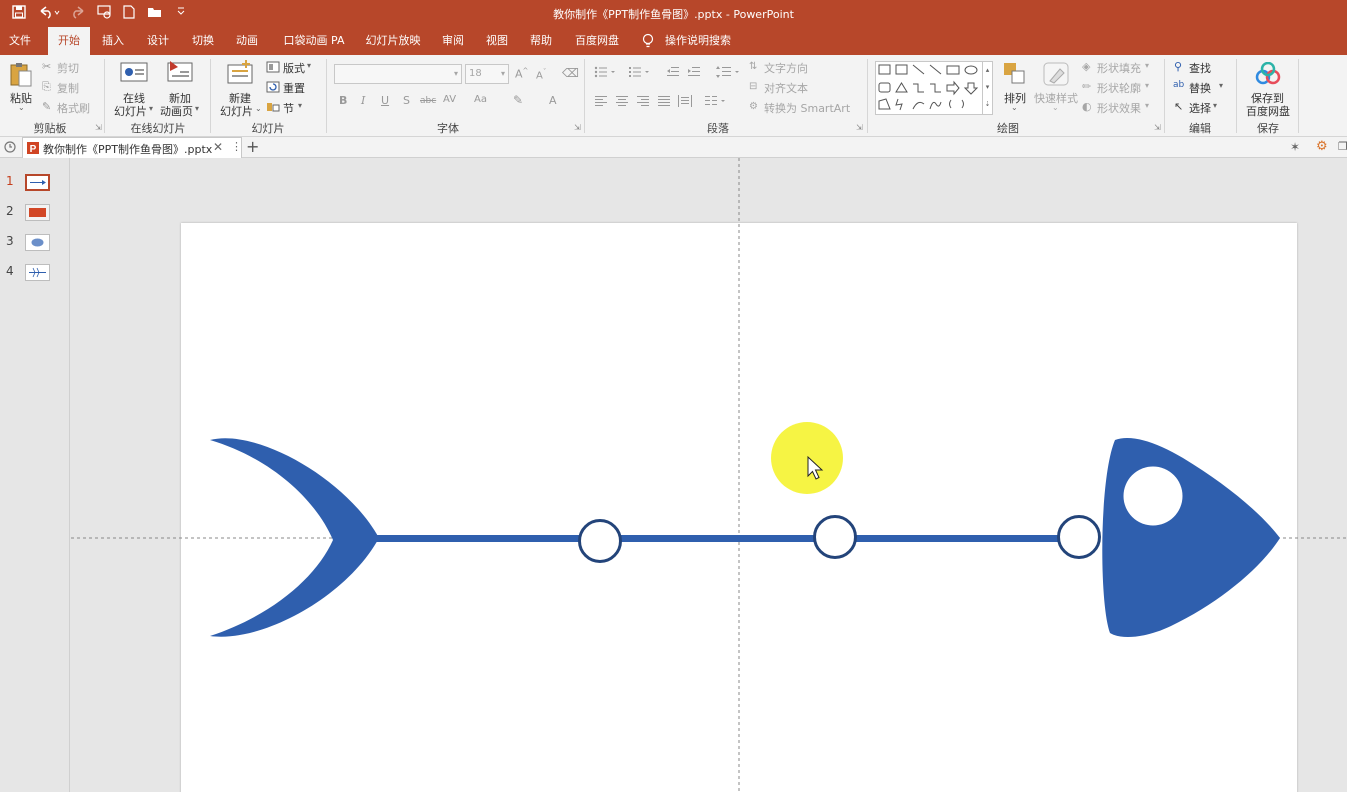 The height and width of the screenshot is (792, 1347). What do you see at coordinates (132, 147) in the screenshot?
I see `document-tab: P 教你制作《PPT制作鱼骨图》.pptx ✕ ⋮` at bounding box center [132, 147].